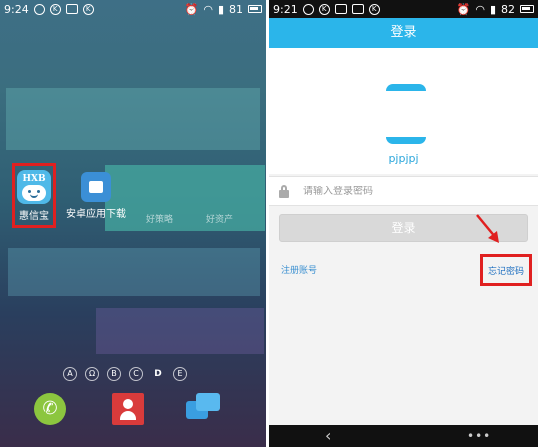  What do you see at coordinates (285, 9) in the screenshot?
I see `clock: 9:21` at bounding box center [285, 9].